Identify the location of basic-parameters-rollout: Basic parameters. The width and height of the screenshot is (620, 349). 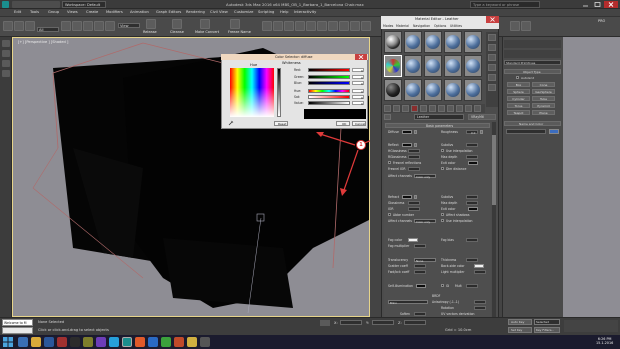
(437, 125).